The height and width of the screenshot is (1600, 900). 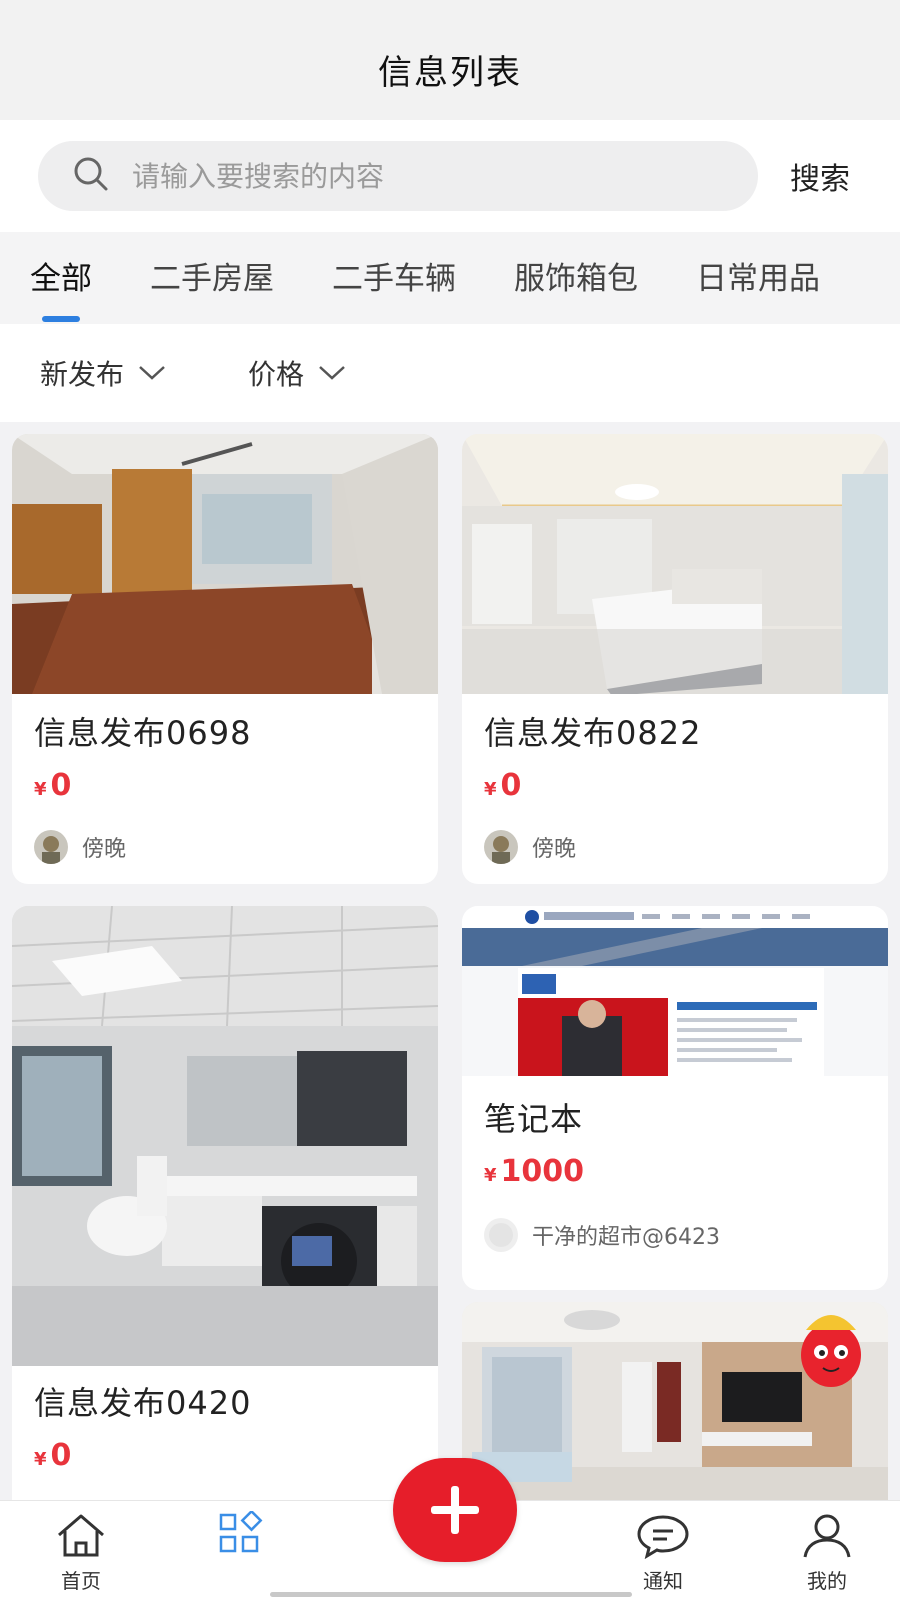 What do you see at coordinates (576, 278) in the screenshot?
I see `tab-clothing-bags: 服饰箱包` at bounding box center [576, 278].